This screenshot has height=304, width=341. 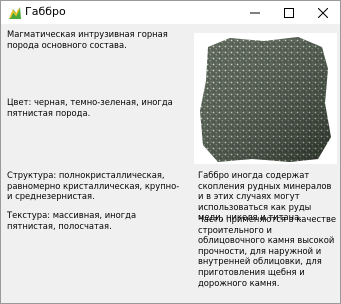 I want to click on maximize-icon, so click(x=289, y=12).